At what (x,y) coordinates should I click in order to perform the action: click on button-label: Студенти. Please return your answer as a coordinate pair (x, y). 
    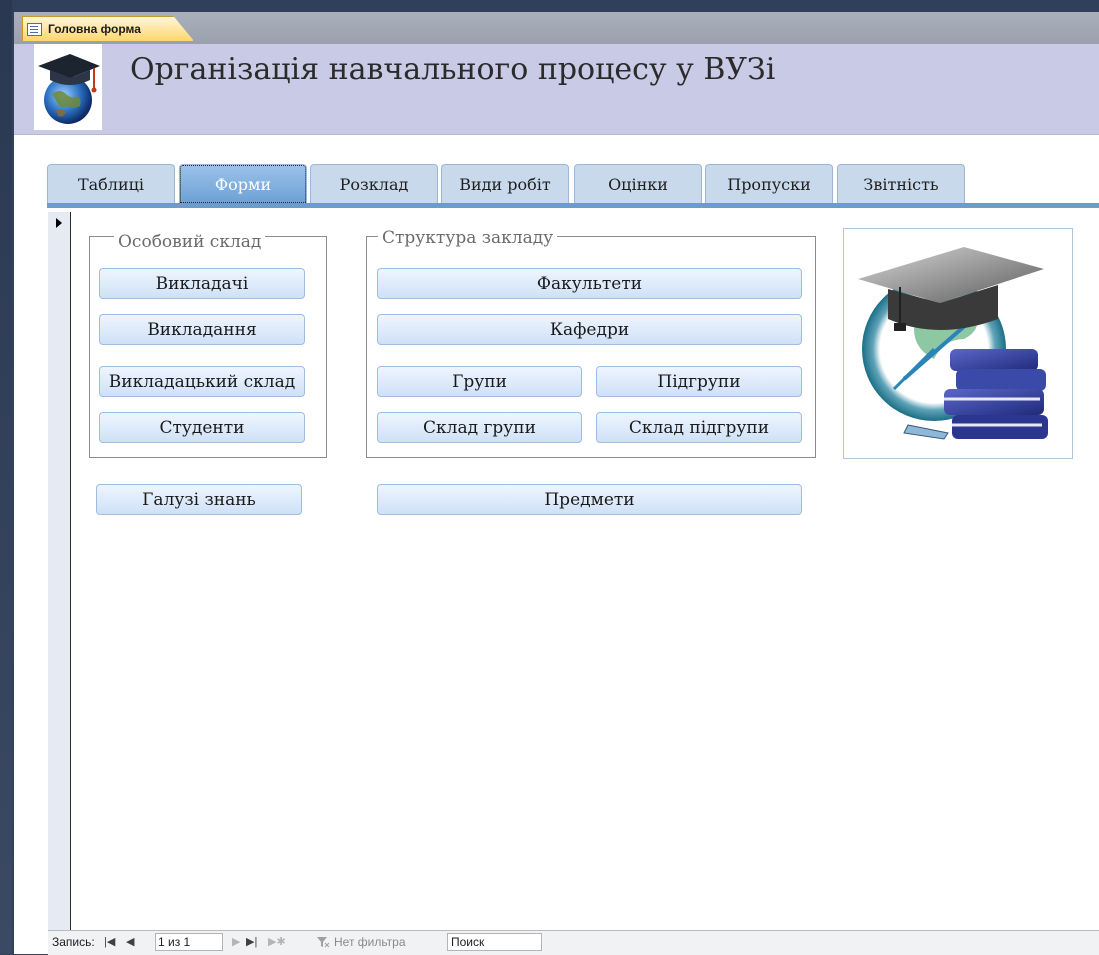
    Looking at the image, I should click on (202, 427).